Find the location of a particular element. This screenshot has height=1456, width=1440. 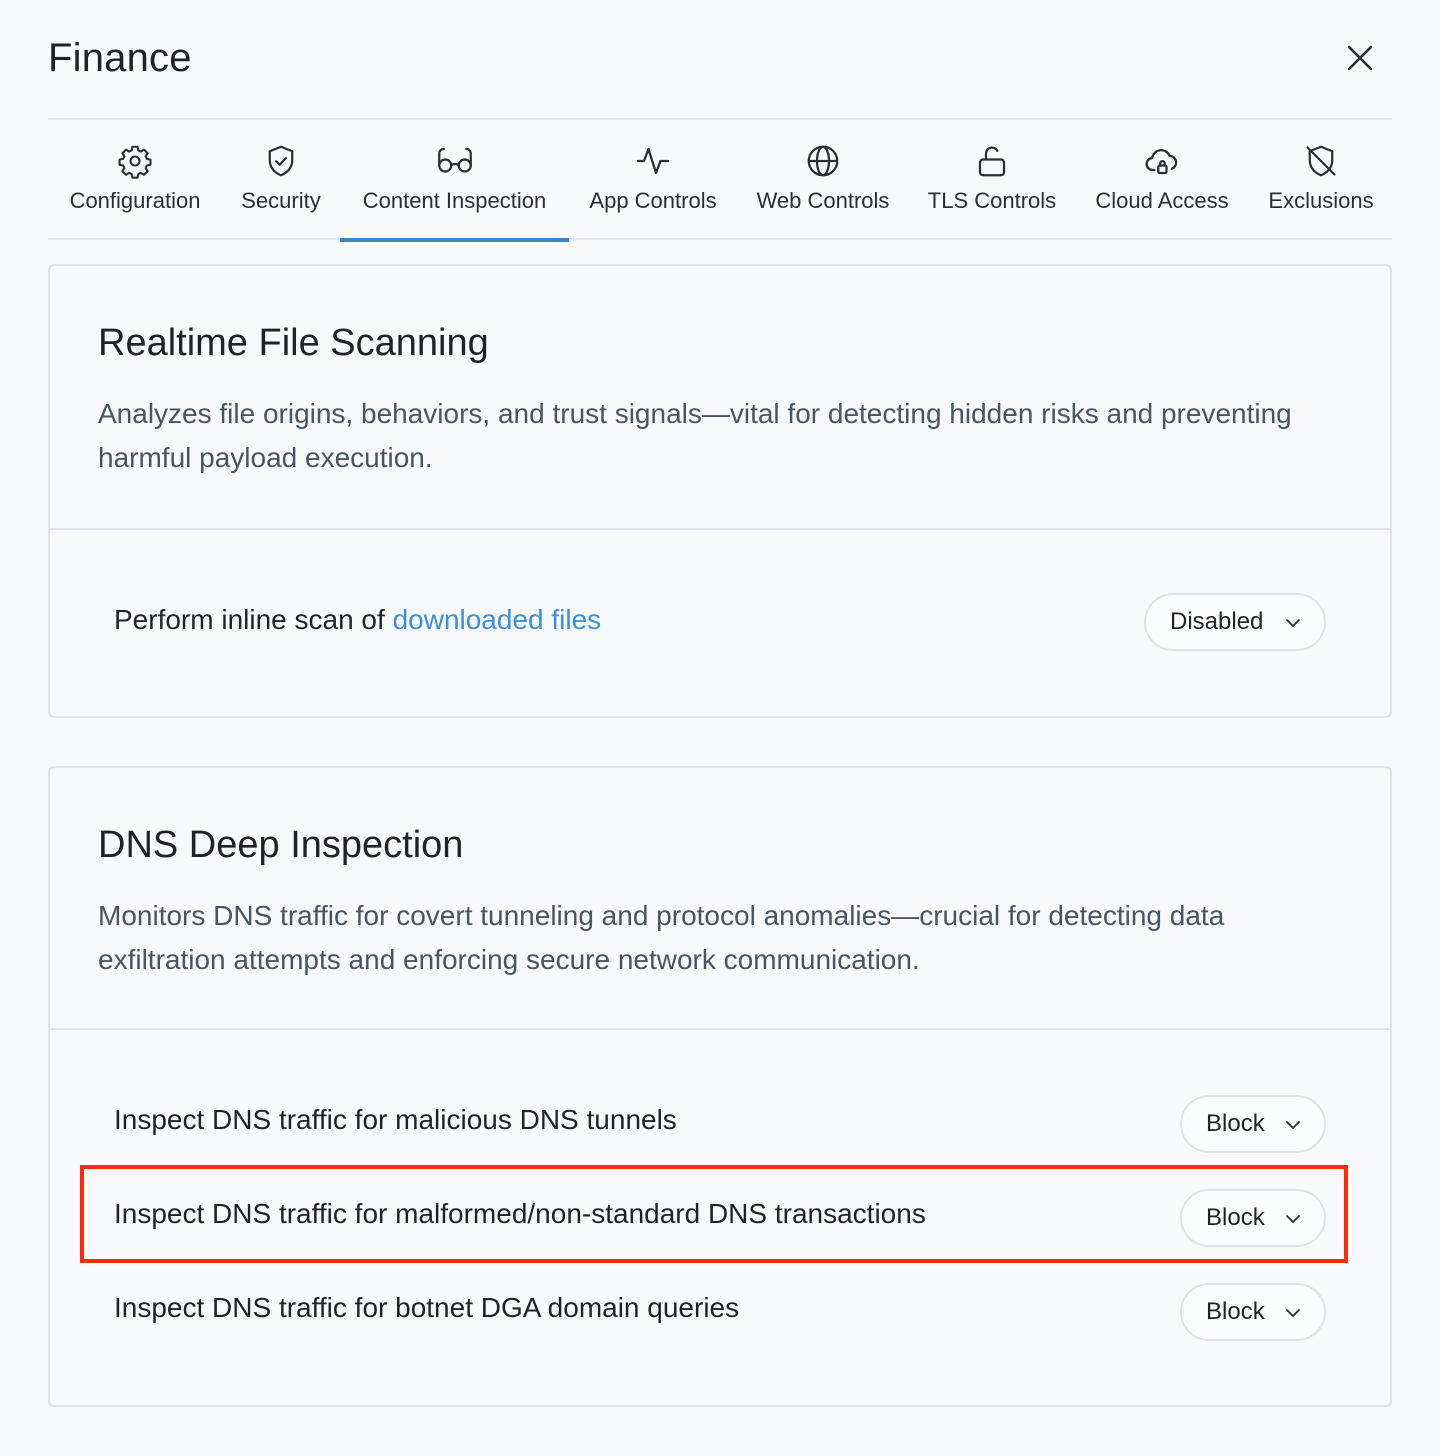

shield-check-icon is located at coordinates (281, 161).